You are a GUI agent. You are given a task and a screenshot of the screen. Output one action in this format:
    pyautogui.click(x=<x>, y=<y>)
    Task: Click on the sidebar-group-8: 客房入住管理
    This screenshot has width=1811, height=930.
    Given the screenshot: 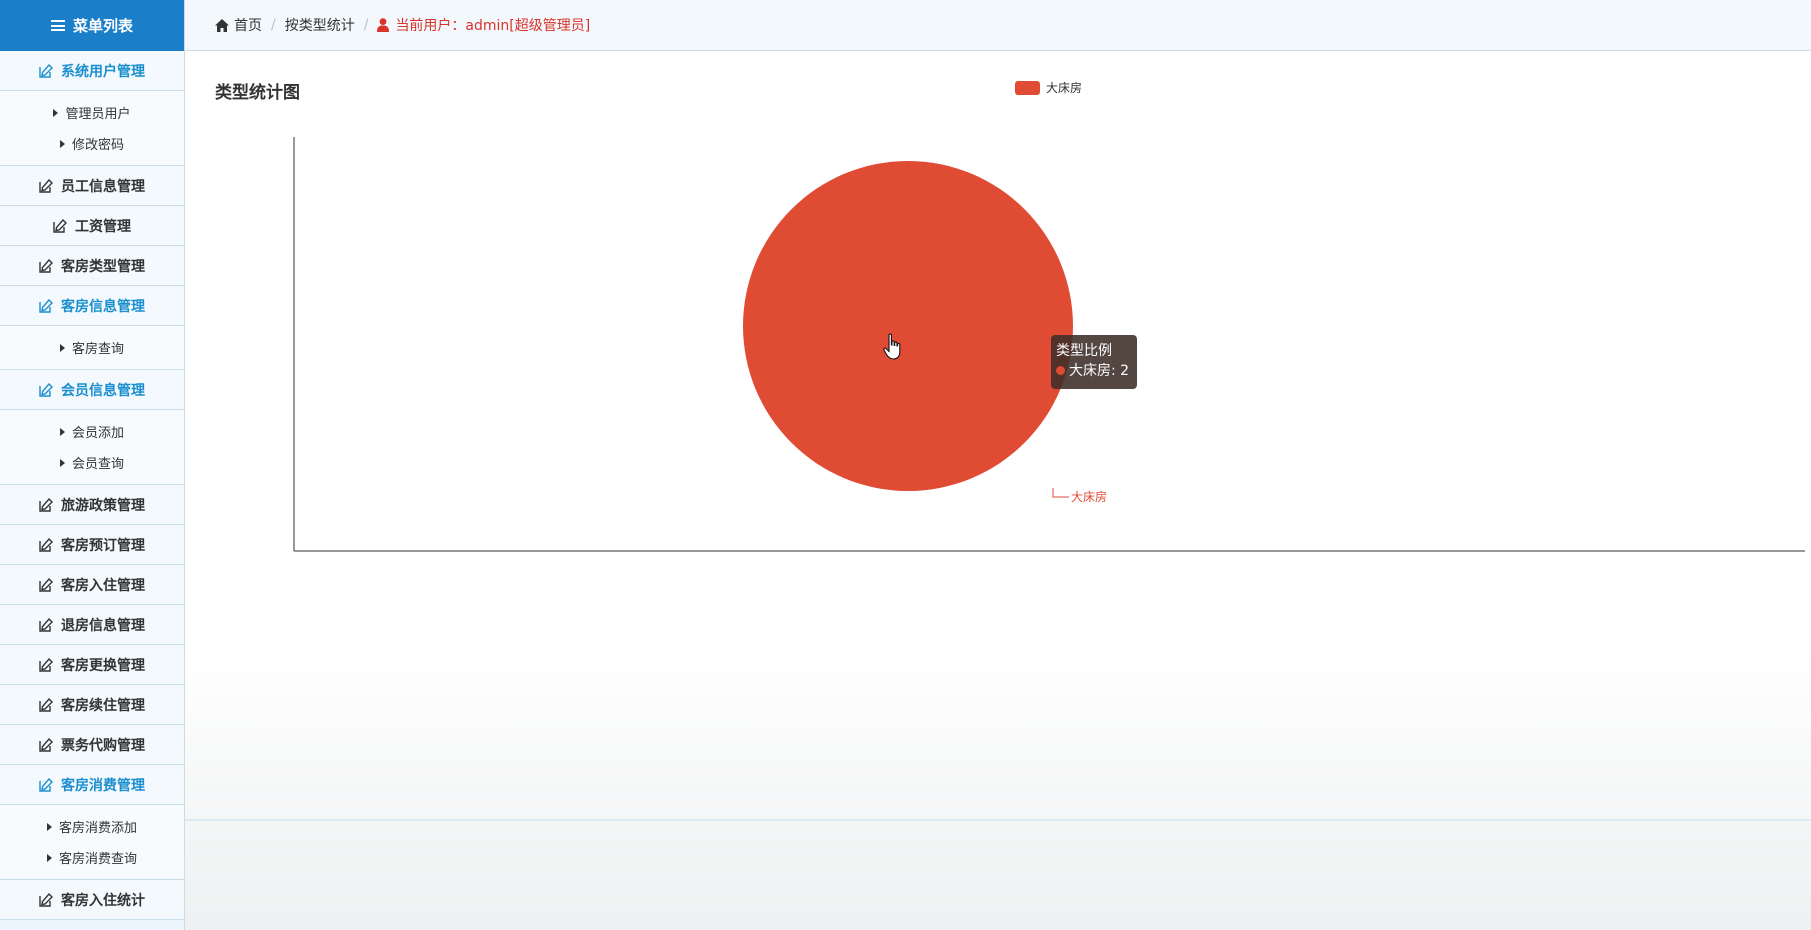 What is the action you would take?
    pyautogui.click(x=92, y=585)
    